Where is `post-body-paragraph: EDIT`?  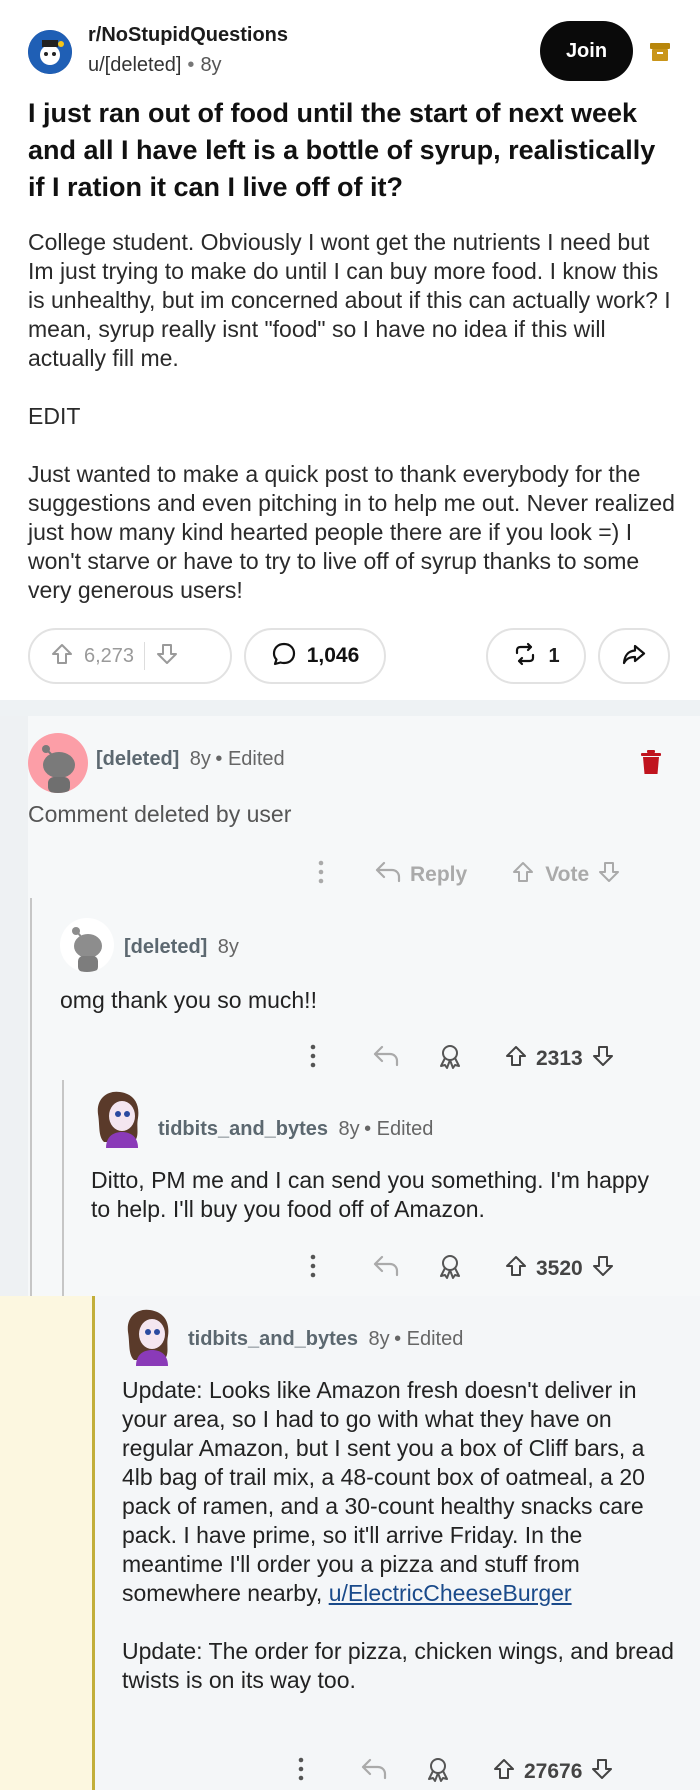 post-body-paragraph: EDIT is located at coordinates (54, 416).